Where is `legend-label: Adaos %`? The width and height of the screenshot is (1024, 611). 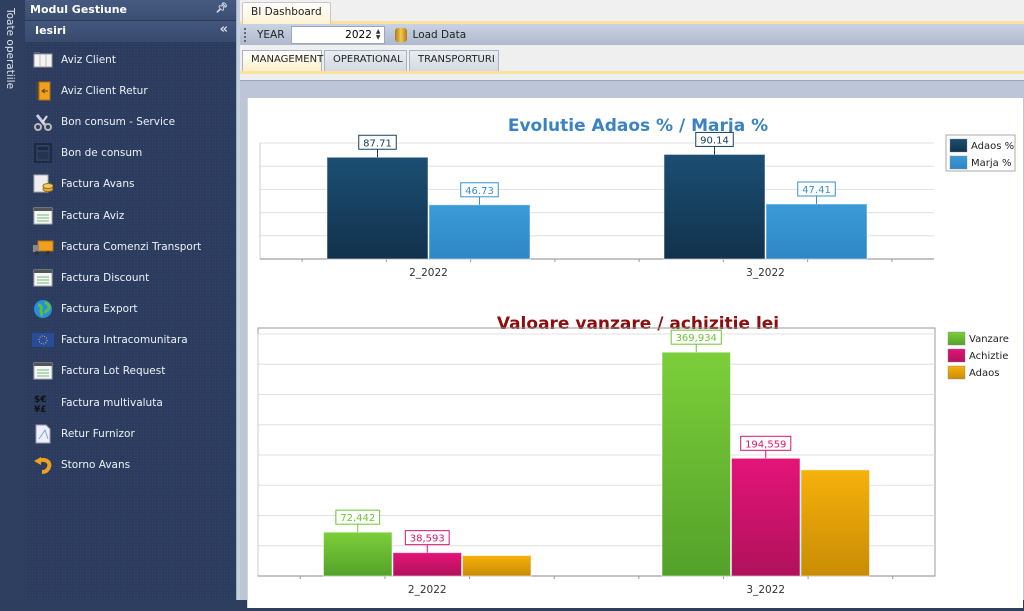 legend-label: Adaos % is located at coordinates (992, 146).